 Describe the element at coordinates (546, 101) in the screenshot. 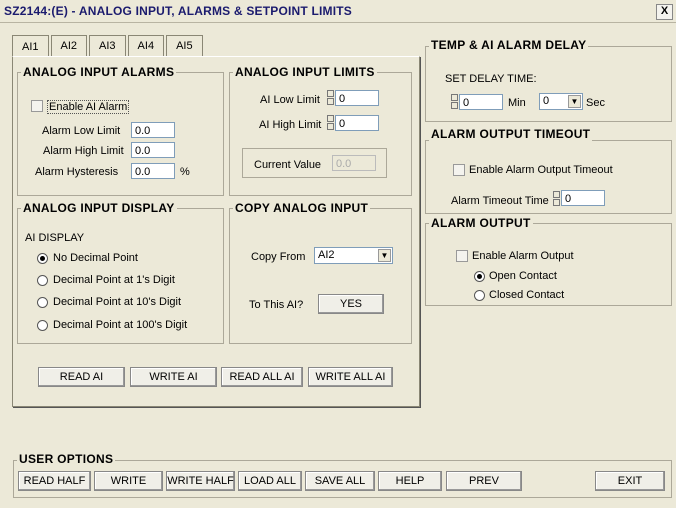

I see `delay-sec-value: 0` at that location.